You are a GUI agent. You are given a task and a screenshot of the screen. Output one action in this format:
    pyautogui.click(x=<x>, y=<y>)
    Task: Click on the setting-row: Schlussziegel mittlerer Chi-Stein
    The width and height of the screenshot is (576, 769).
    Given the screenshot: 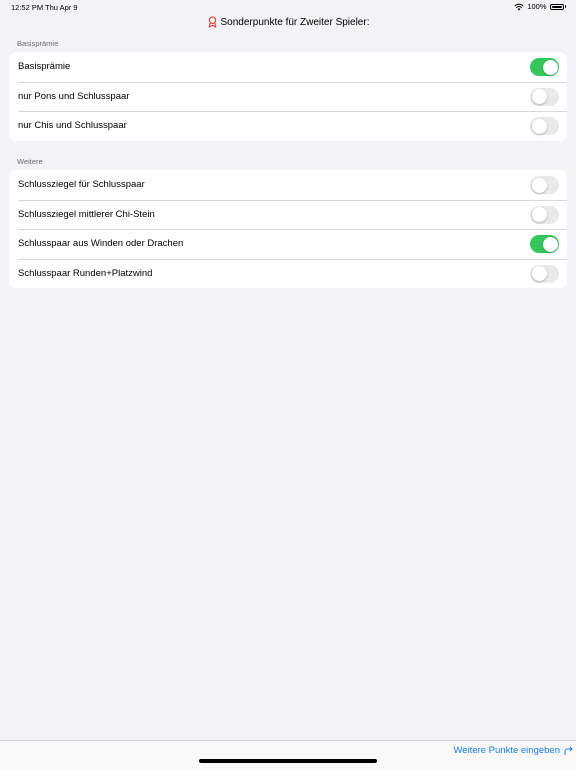 What is the action you would take?
    pyautogui.click(x=288, y=214)
    